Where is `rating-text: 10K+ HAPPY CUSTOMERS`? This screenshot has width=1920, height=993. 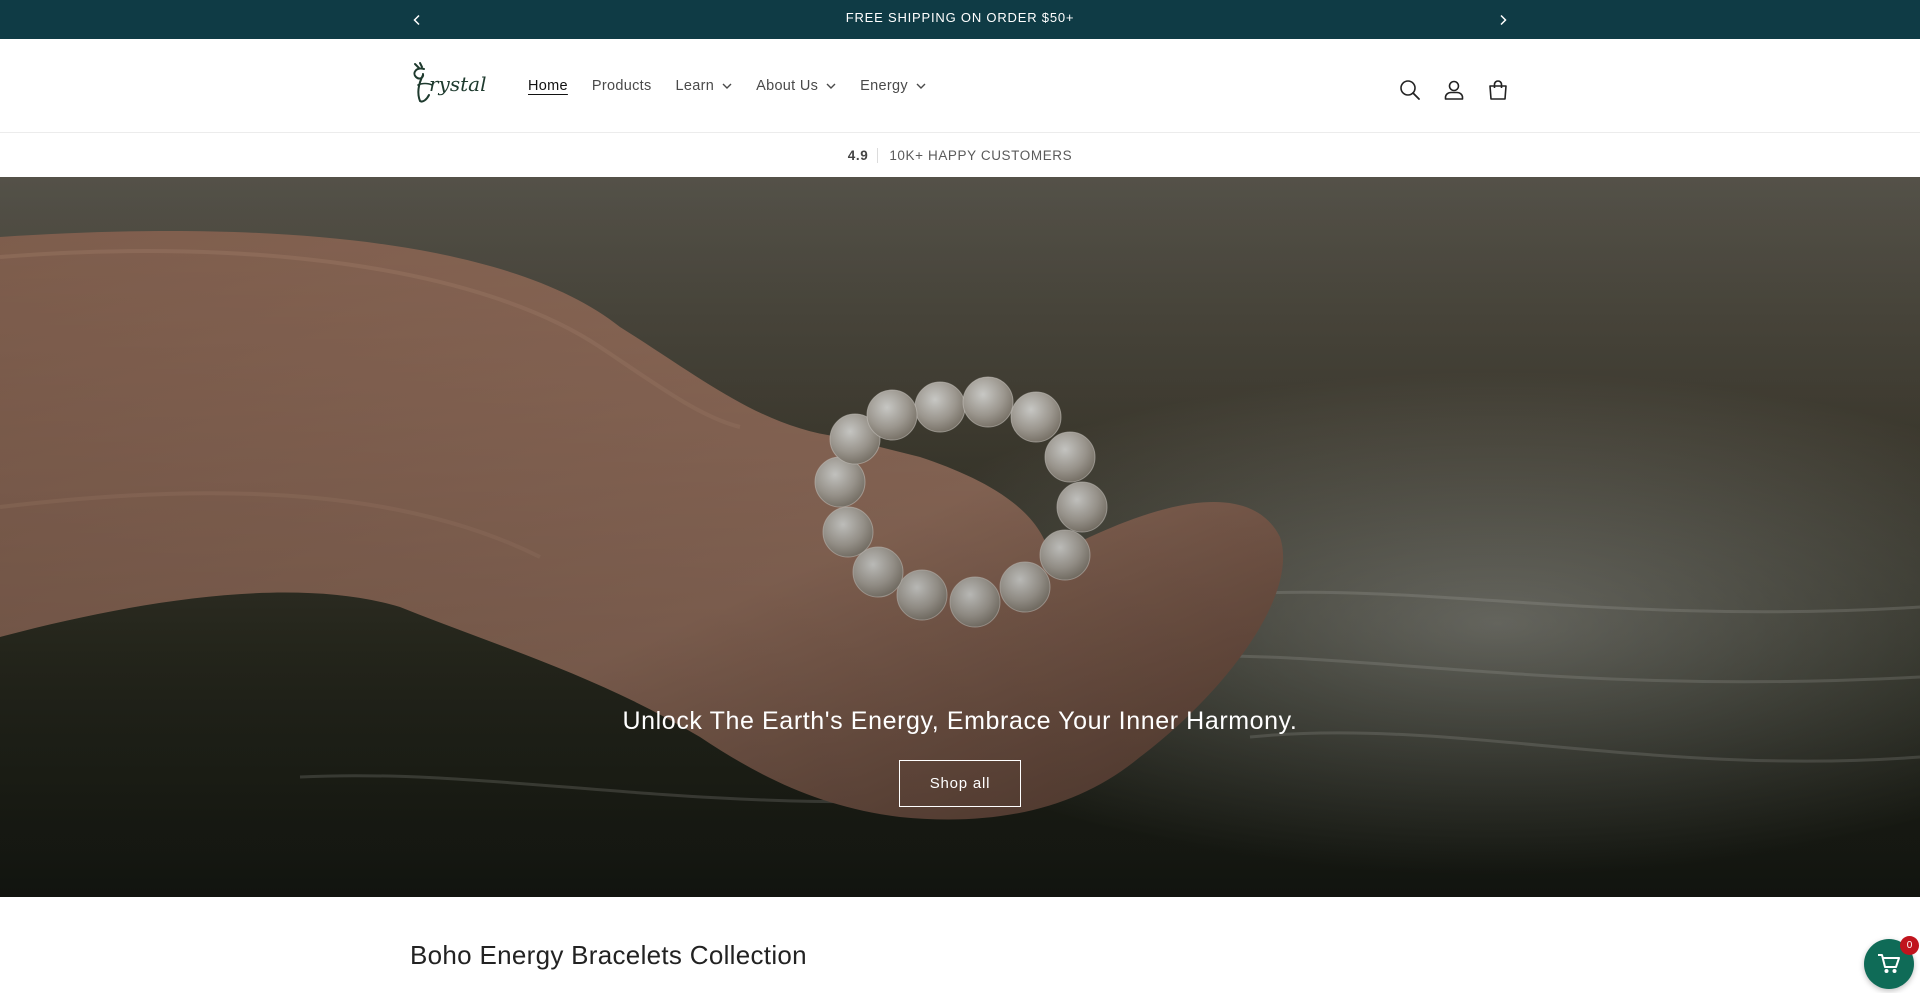
rating-text: 10K+ HAPPY CUSTOMERS is located at coordinates (981, 155).